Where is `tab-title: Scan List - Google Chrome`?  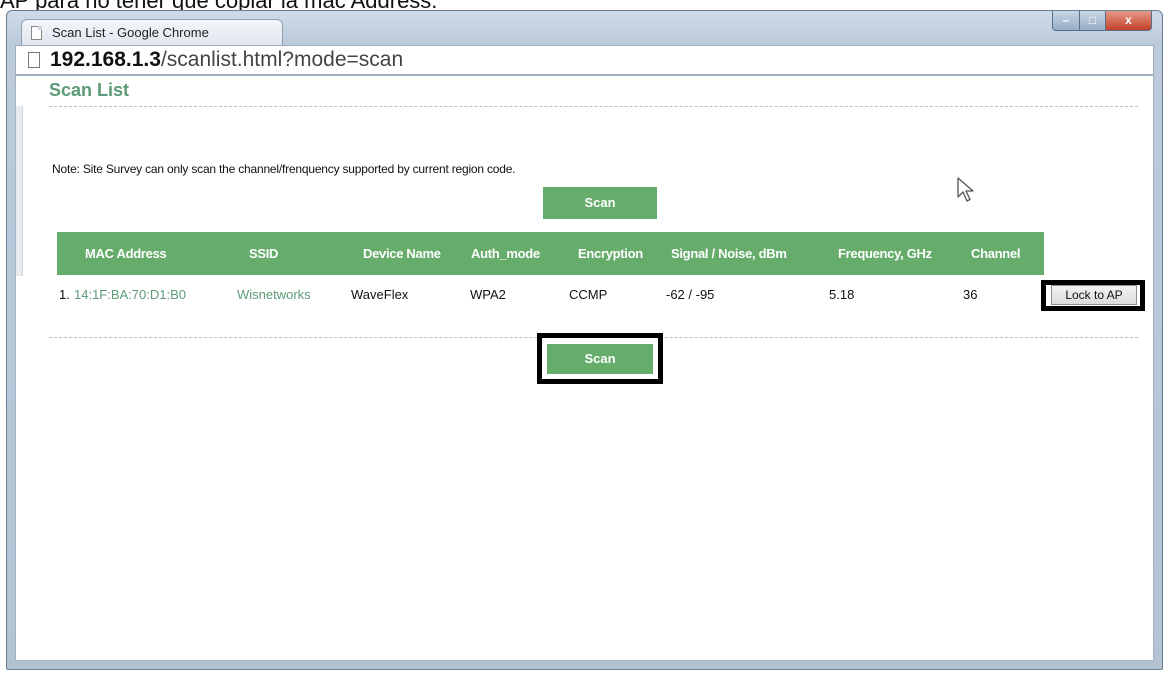 tab-title: Scan List - Google Chrome is located at coordinates (130, 32).